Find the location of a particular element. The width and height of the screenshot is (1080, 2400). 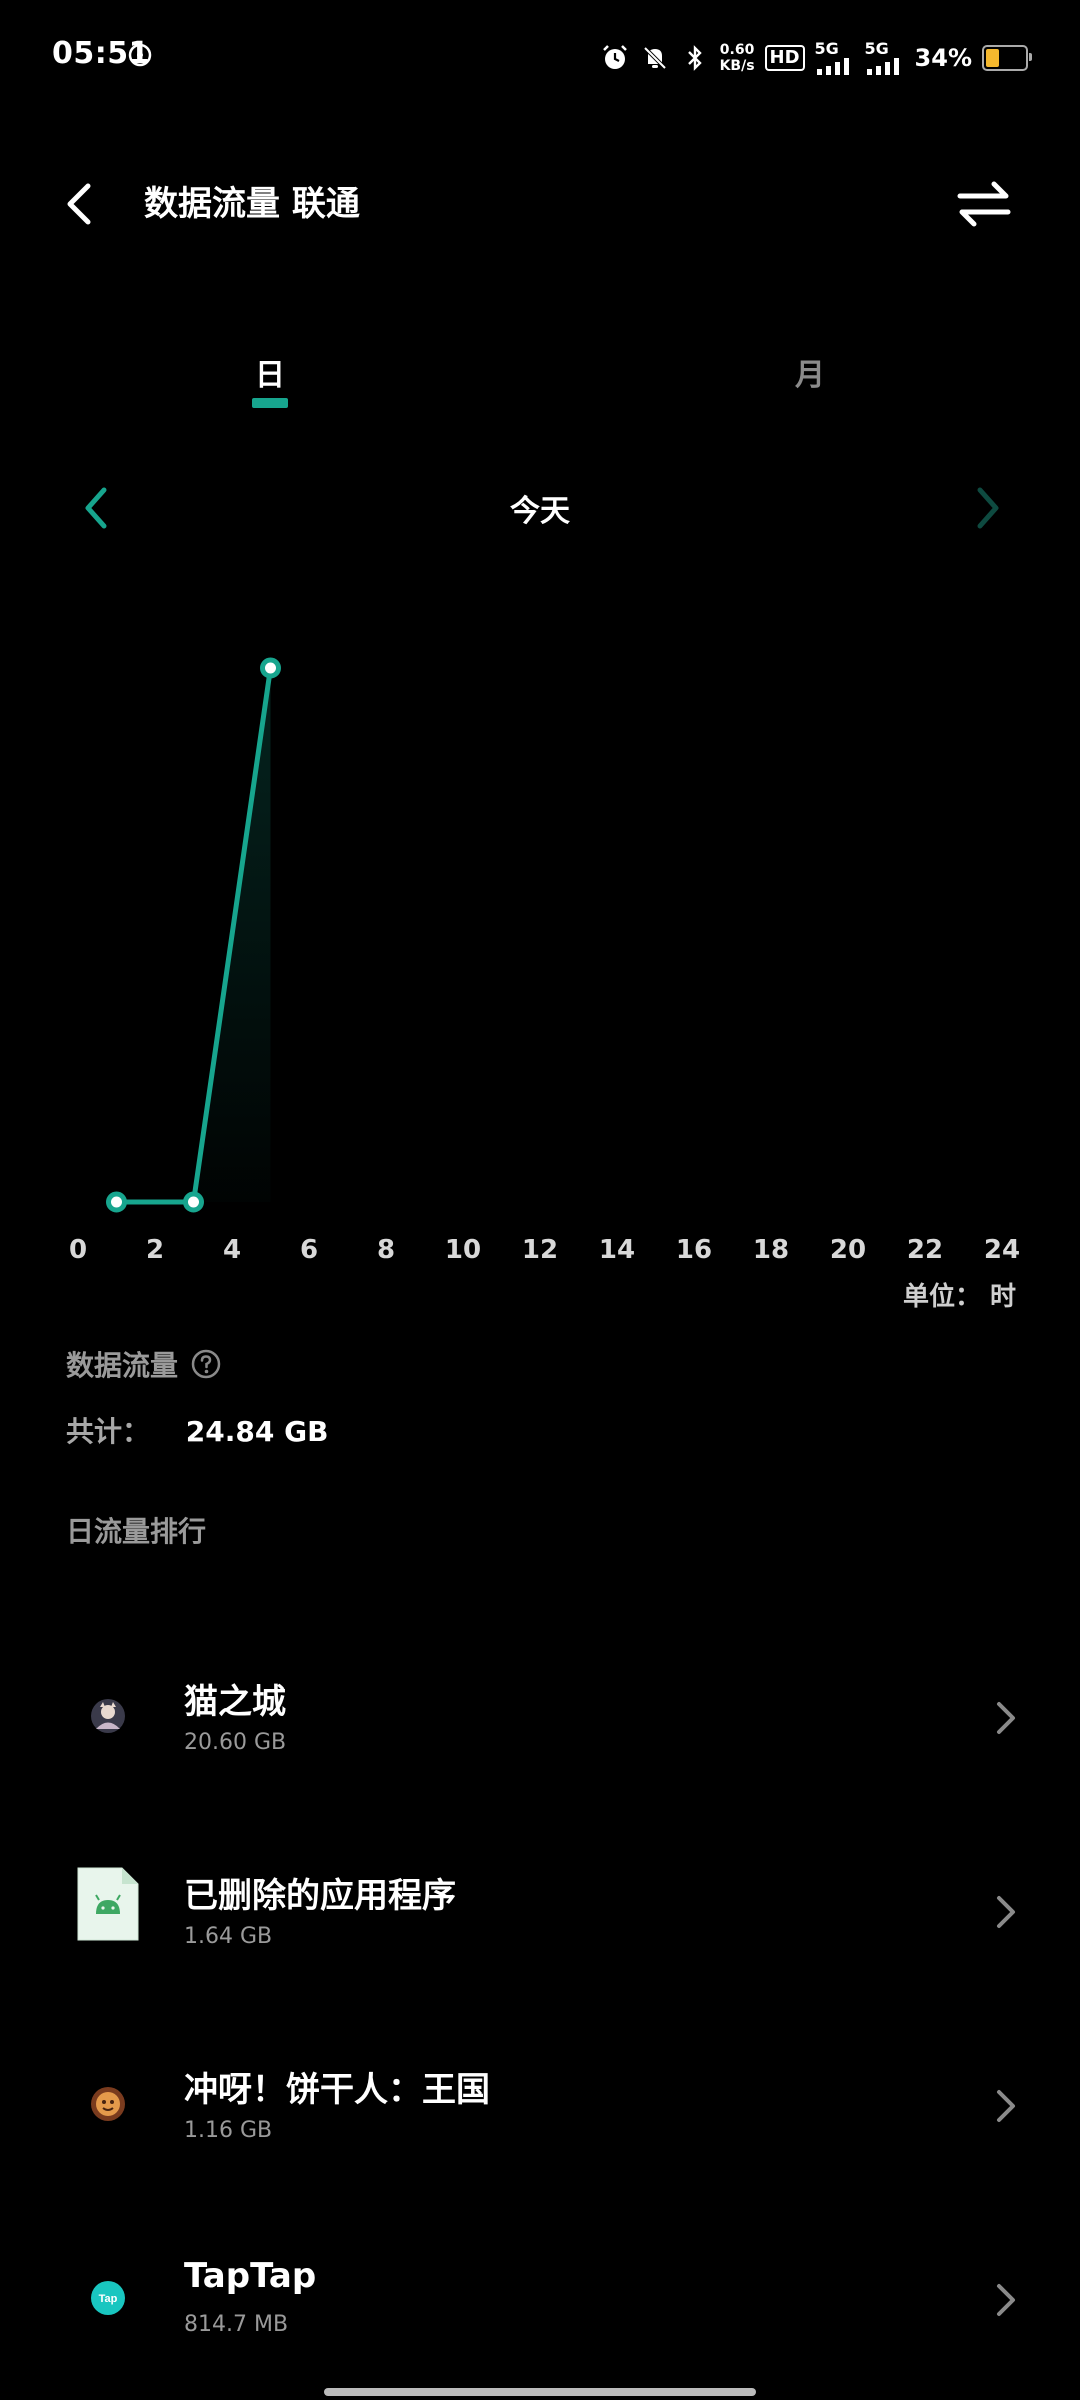

app-list-item: 冲呀！饼干人：王国 1.16 GB is located at coordinates (540, 2104).